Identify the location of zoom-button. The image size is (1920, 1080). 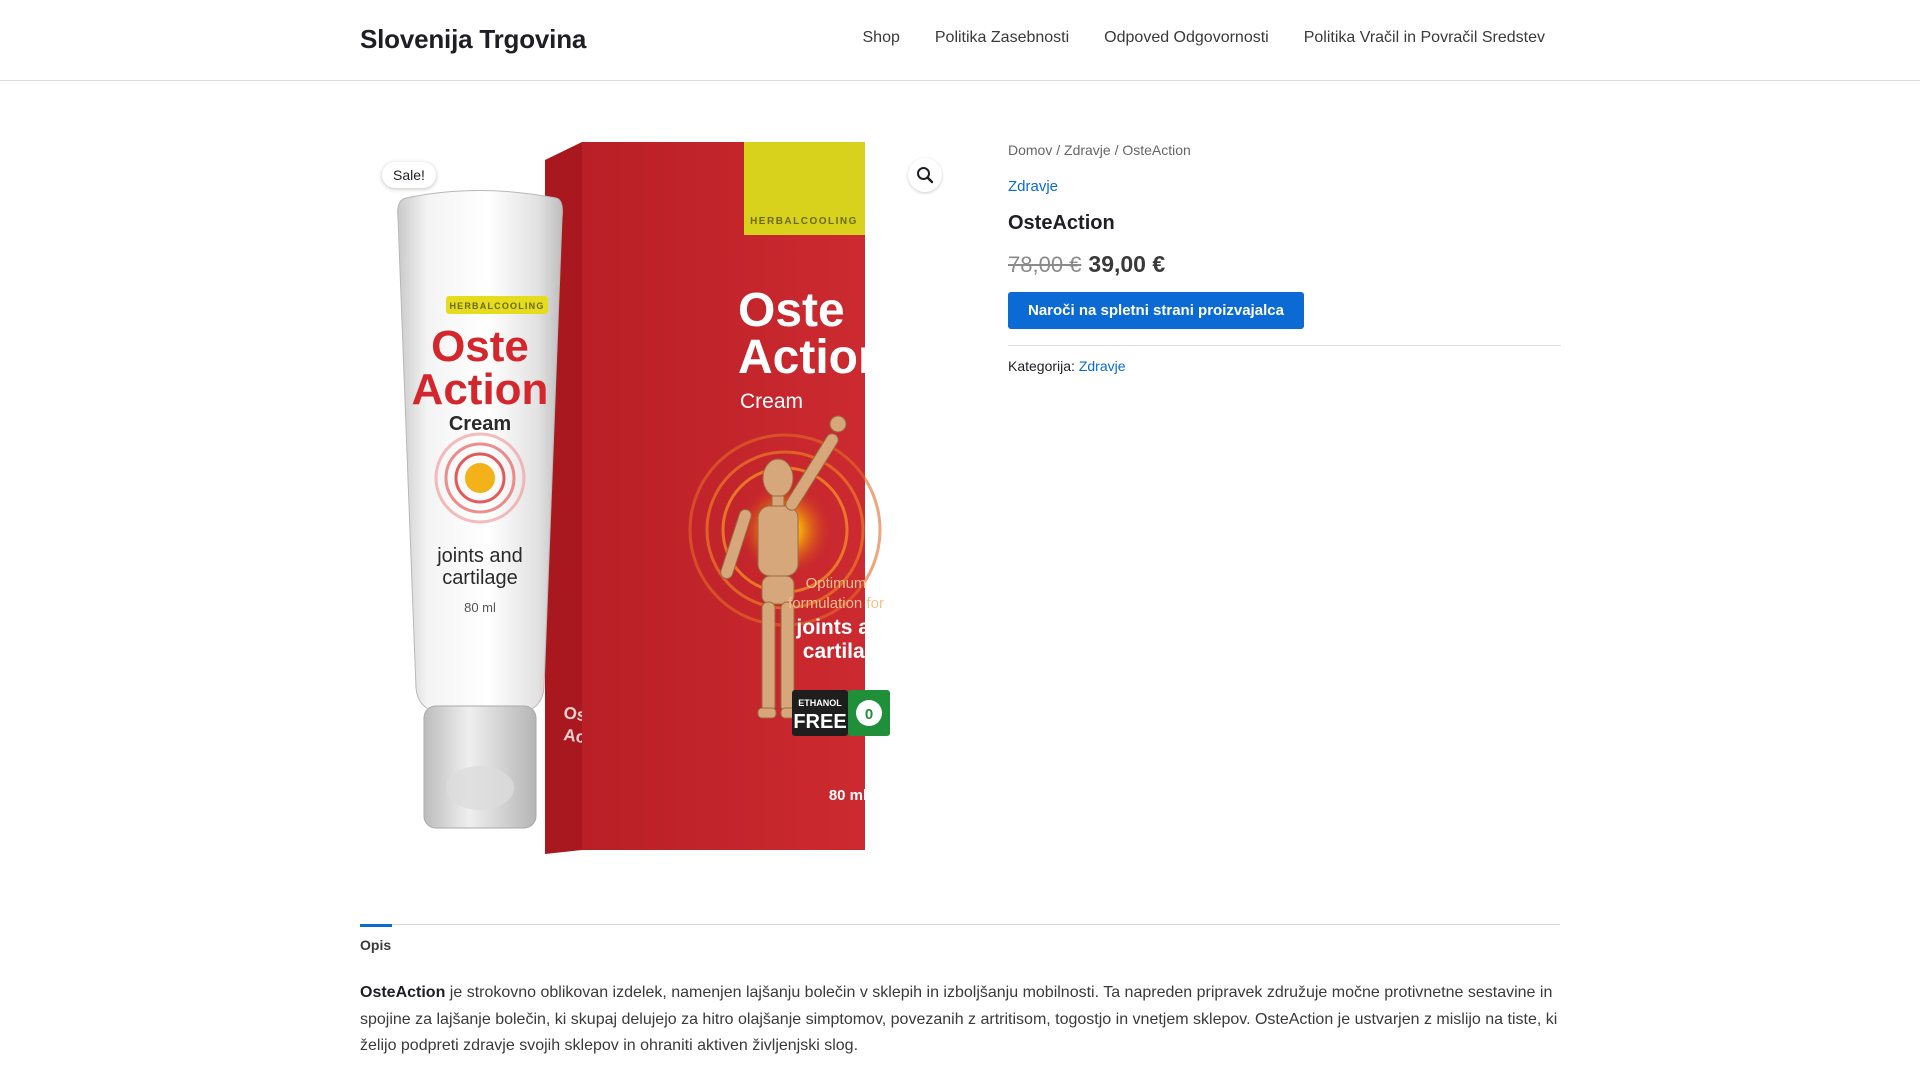
(925, 175).